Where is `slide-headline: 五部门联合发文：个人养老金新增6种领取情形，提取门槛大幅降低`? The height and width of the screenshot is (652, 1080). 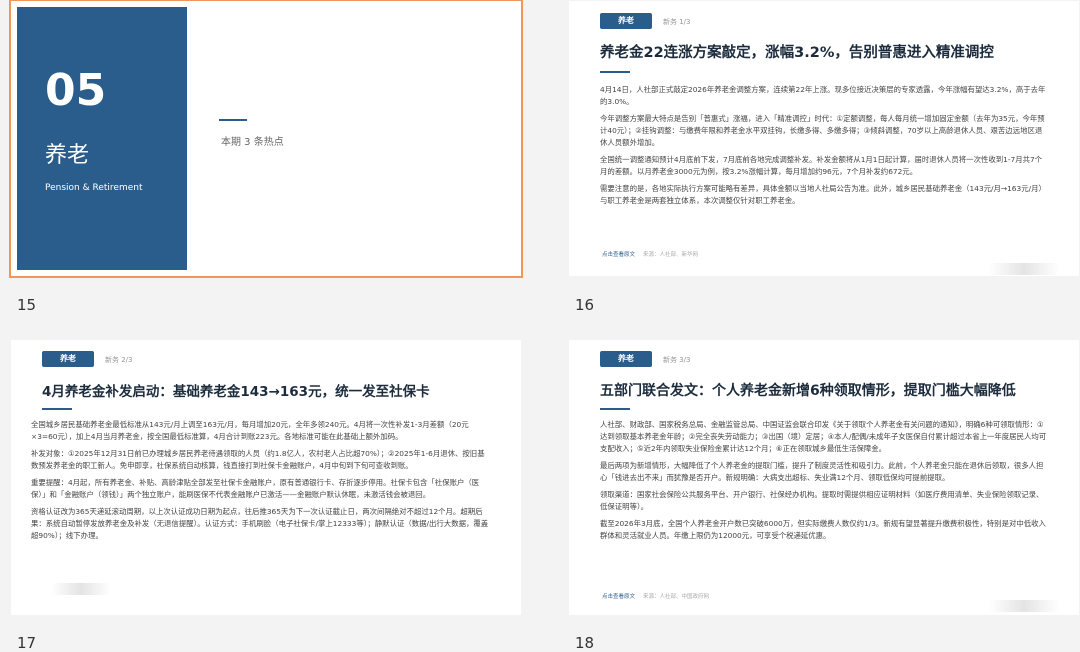
slide-headline: 五部门联合发文：个人养老金新增6种领取情形，提取门槛大幅降低 is located at coordinates (808, 391).